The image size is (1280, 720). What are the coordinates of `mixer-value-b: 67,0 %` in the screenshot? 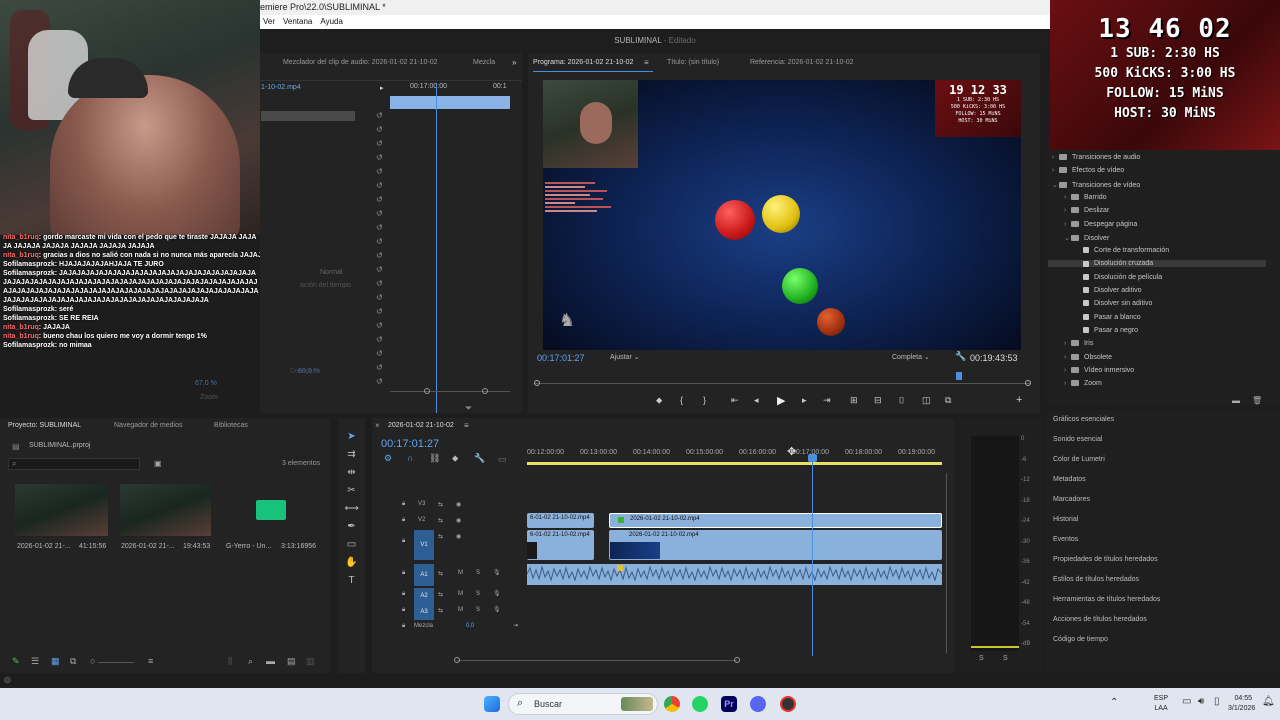 It's located at (206, 383).